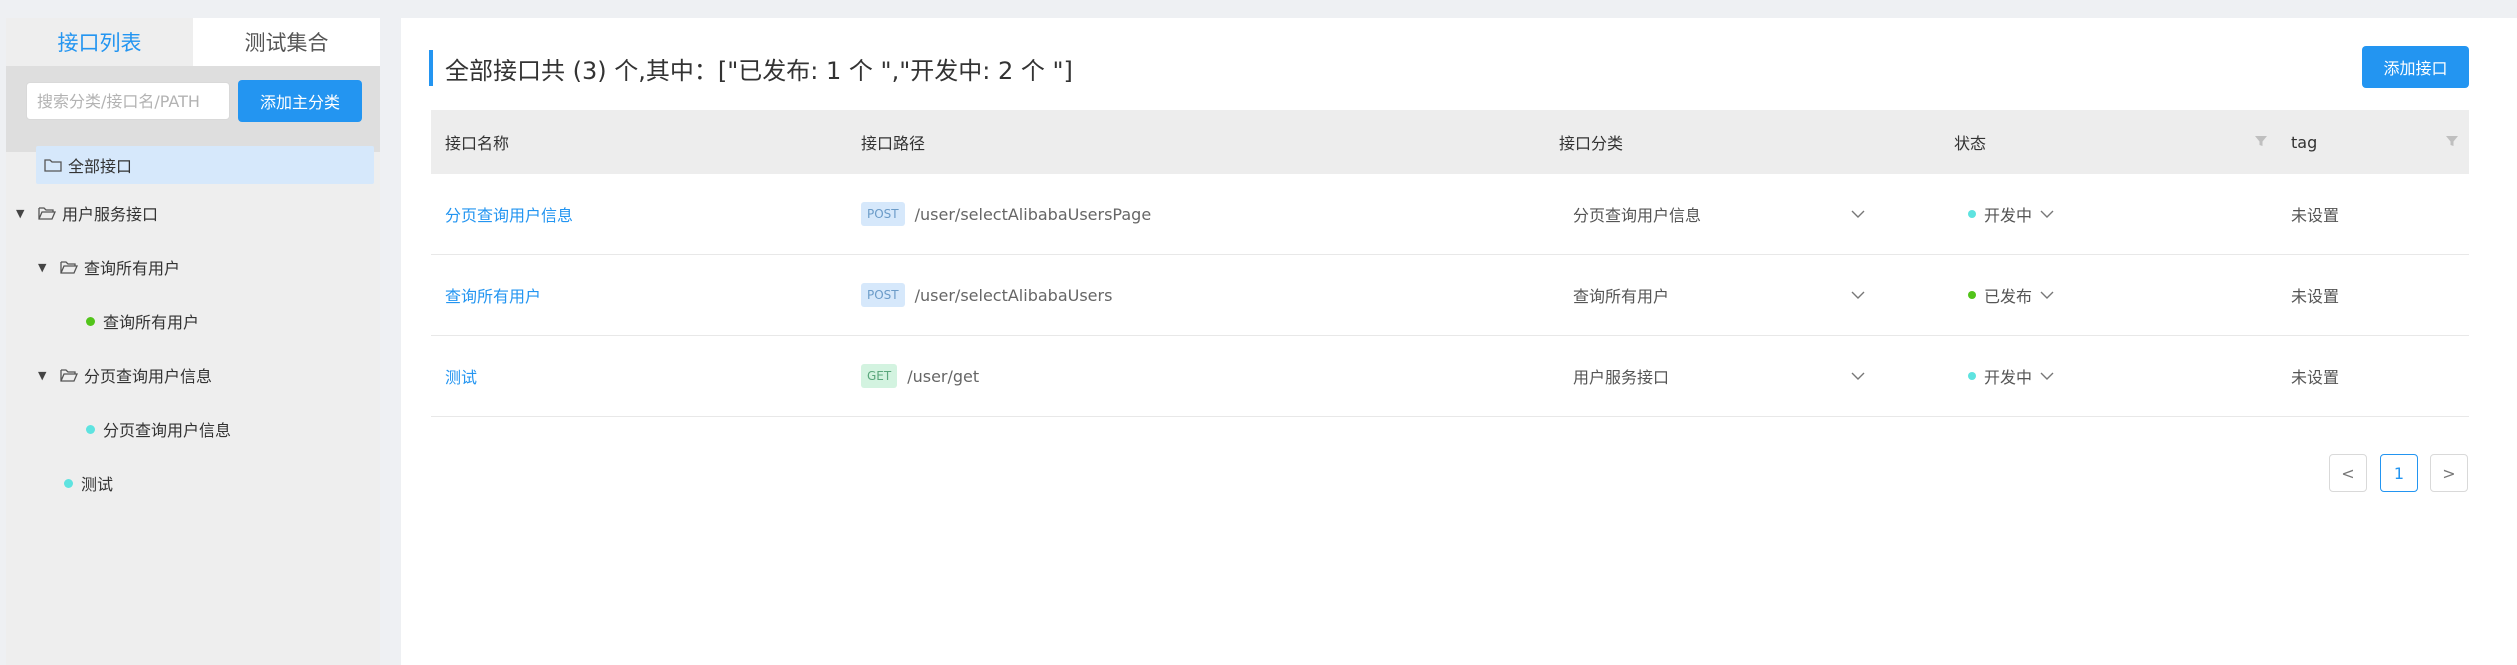 The image size is (2517, 665). Describe the element at coordinates (509, 214) in the screenshot. I see `api-name-link: 分页查询用户信息` at that location.